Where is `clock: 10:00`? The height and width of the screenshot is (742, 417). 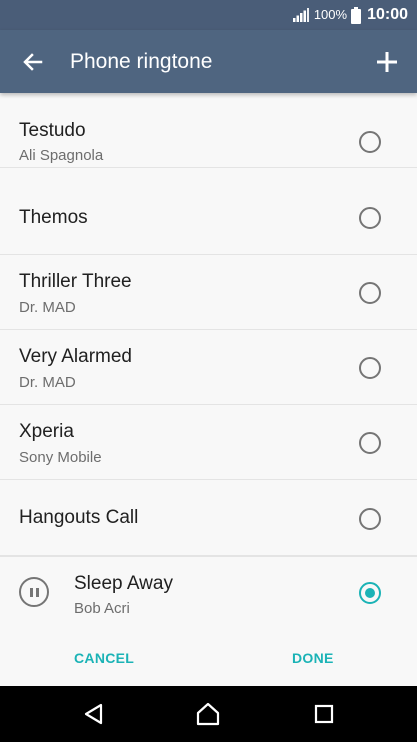 clock: 10:00 is located at coordinates (387, 14).